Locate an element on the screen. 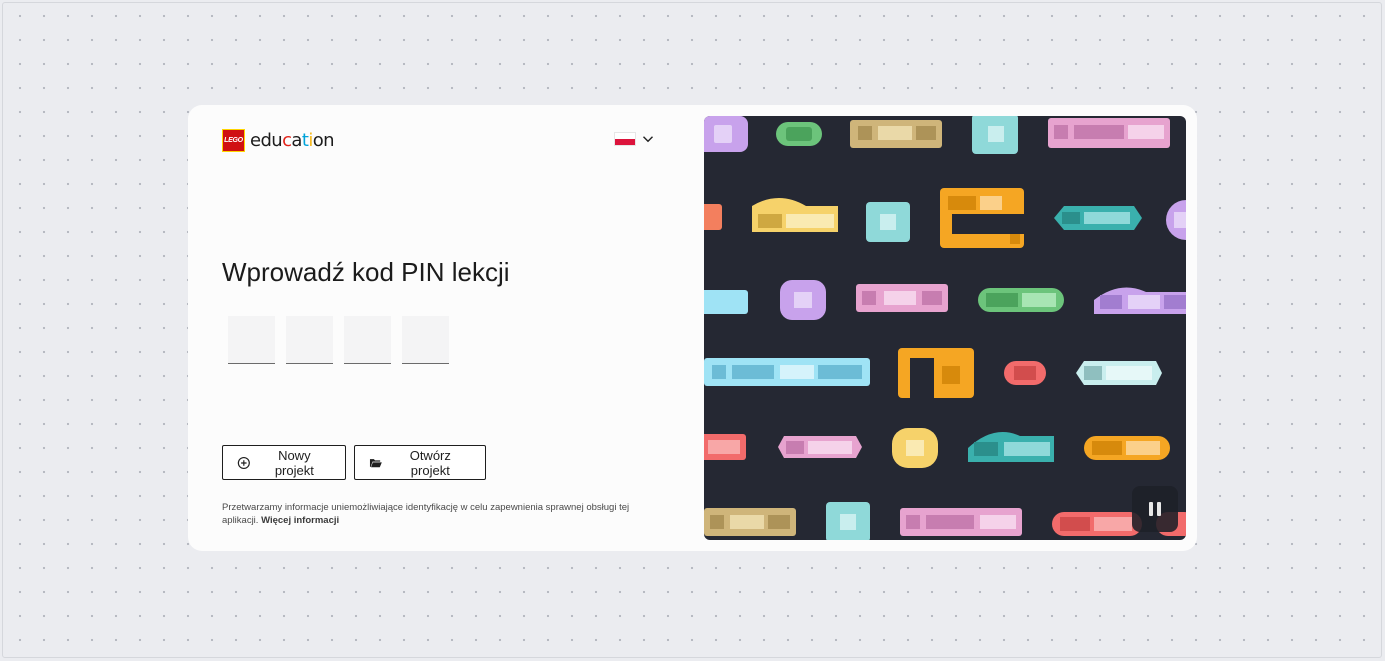  poland-flag-icon is located at coordinates (625, 139).